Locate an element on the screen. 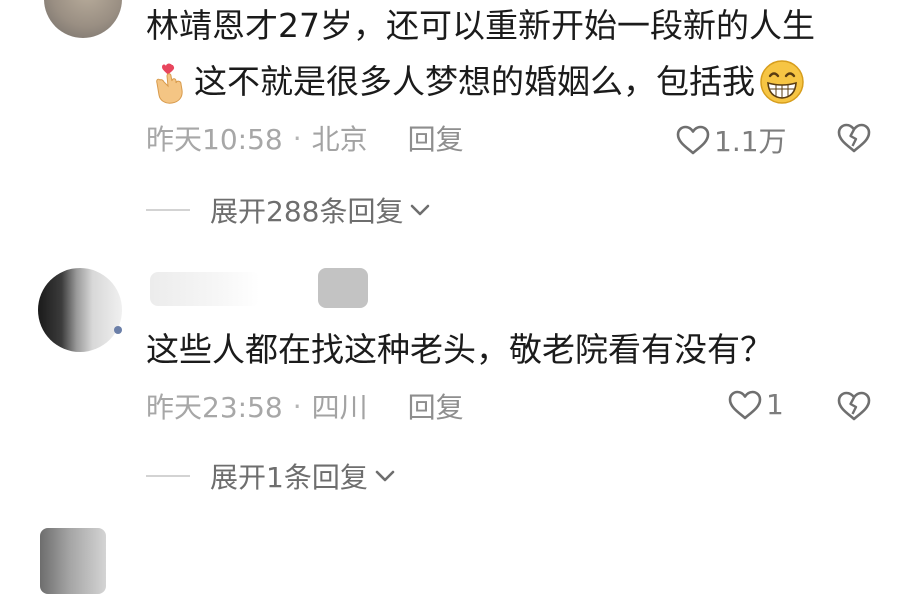 Image resolution: width=919 pixels, height=594 pixels. like-count: 1 is located at coordinates (775, 404).